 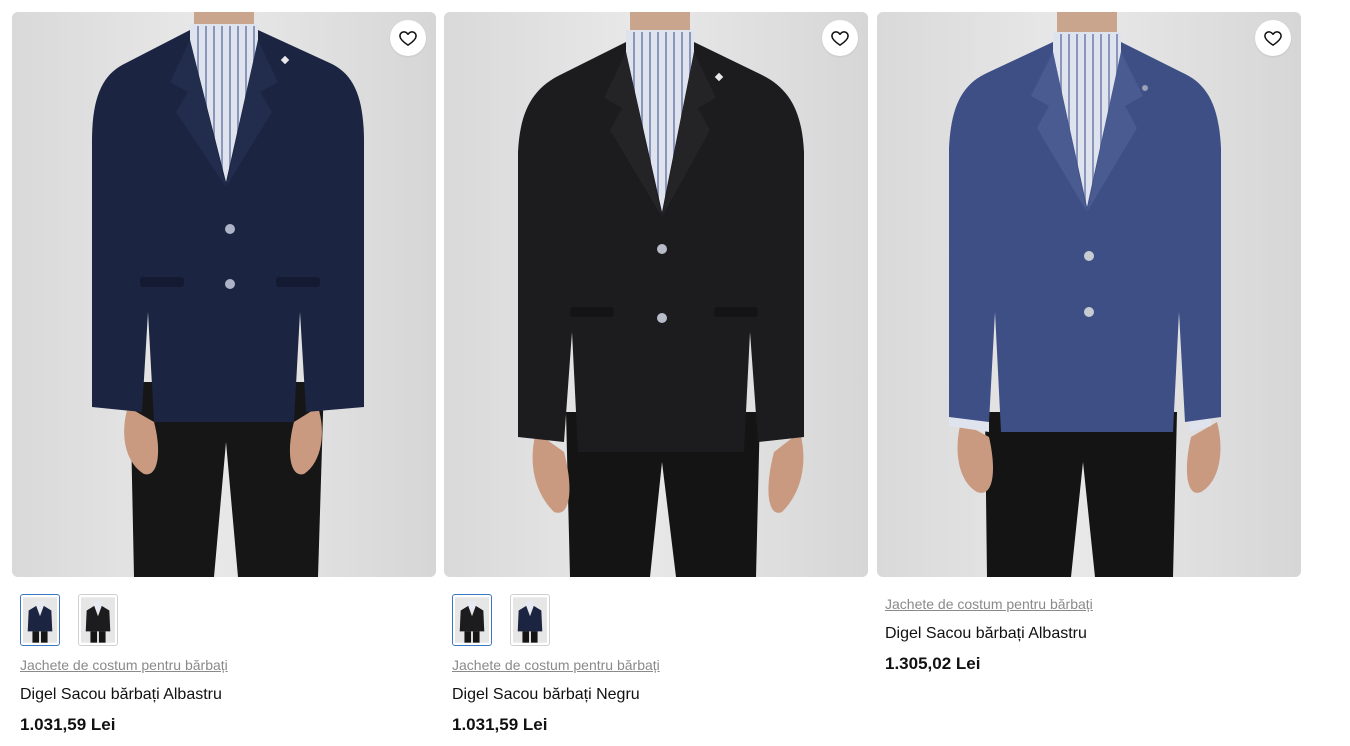 What do you see at coordinates (660, 695) in the screenshot?
I see `product-name: Digel Sacou bărbați Negru` at bounding box center [660, 695].